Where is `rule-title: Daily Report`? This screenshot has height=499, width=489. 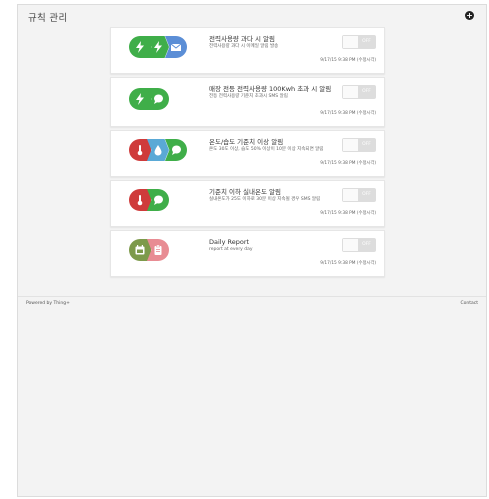 rule-title: Daily Report is located at coordinates (229, 242).